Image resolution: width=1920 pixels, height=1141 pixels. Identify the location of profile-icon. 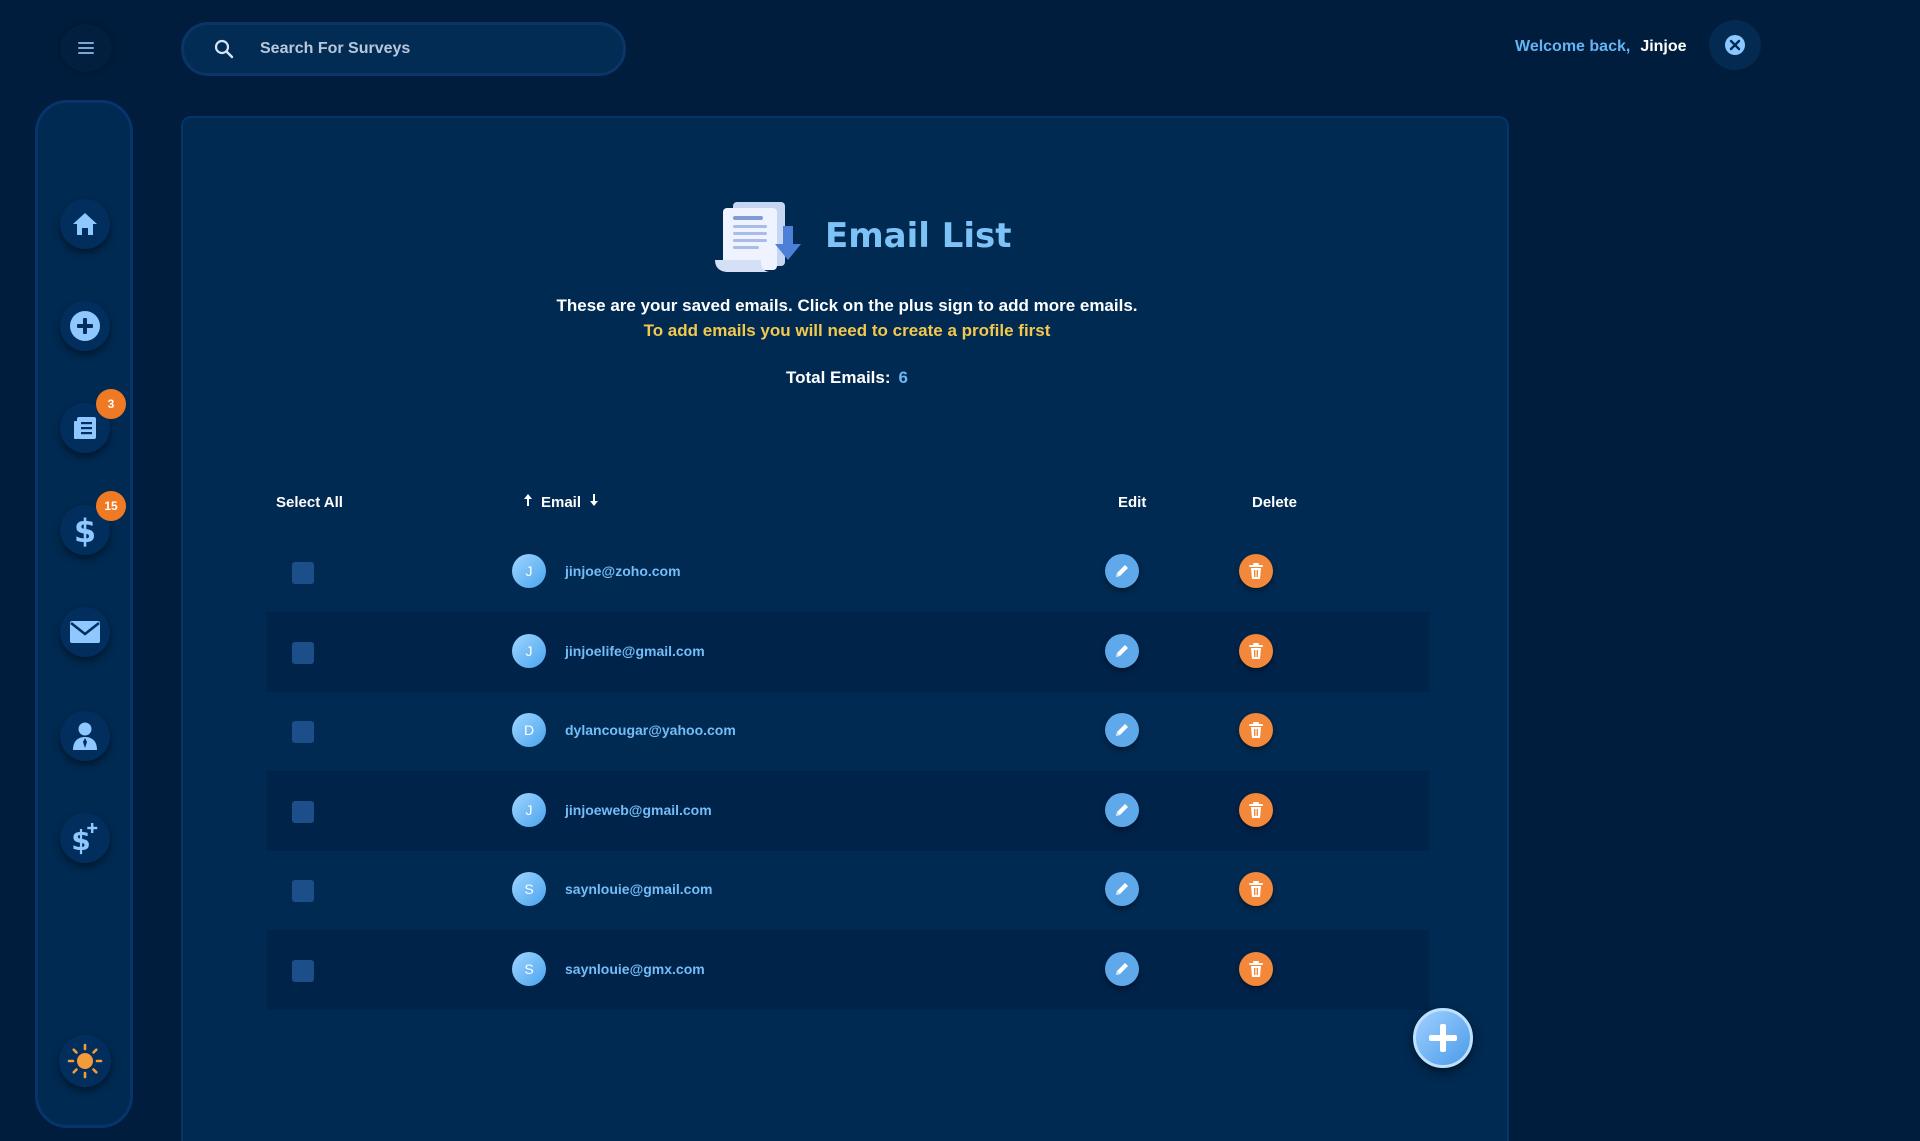
(85, 736).